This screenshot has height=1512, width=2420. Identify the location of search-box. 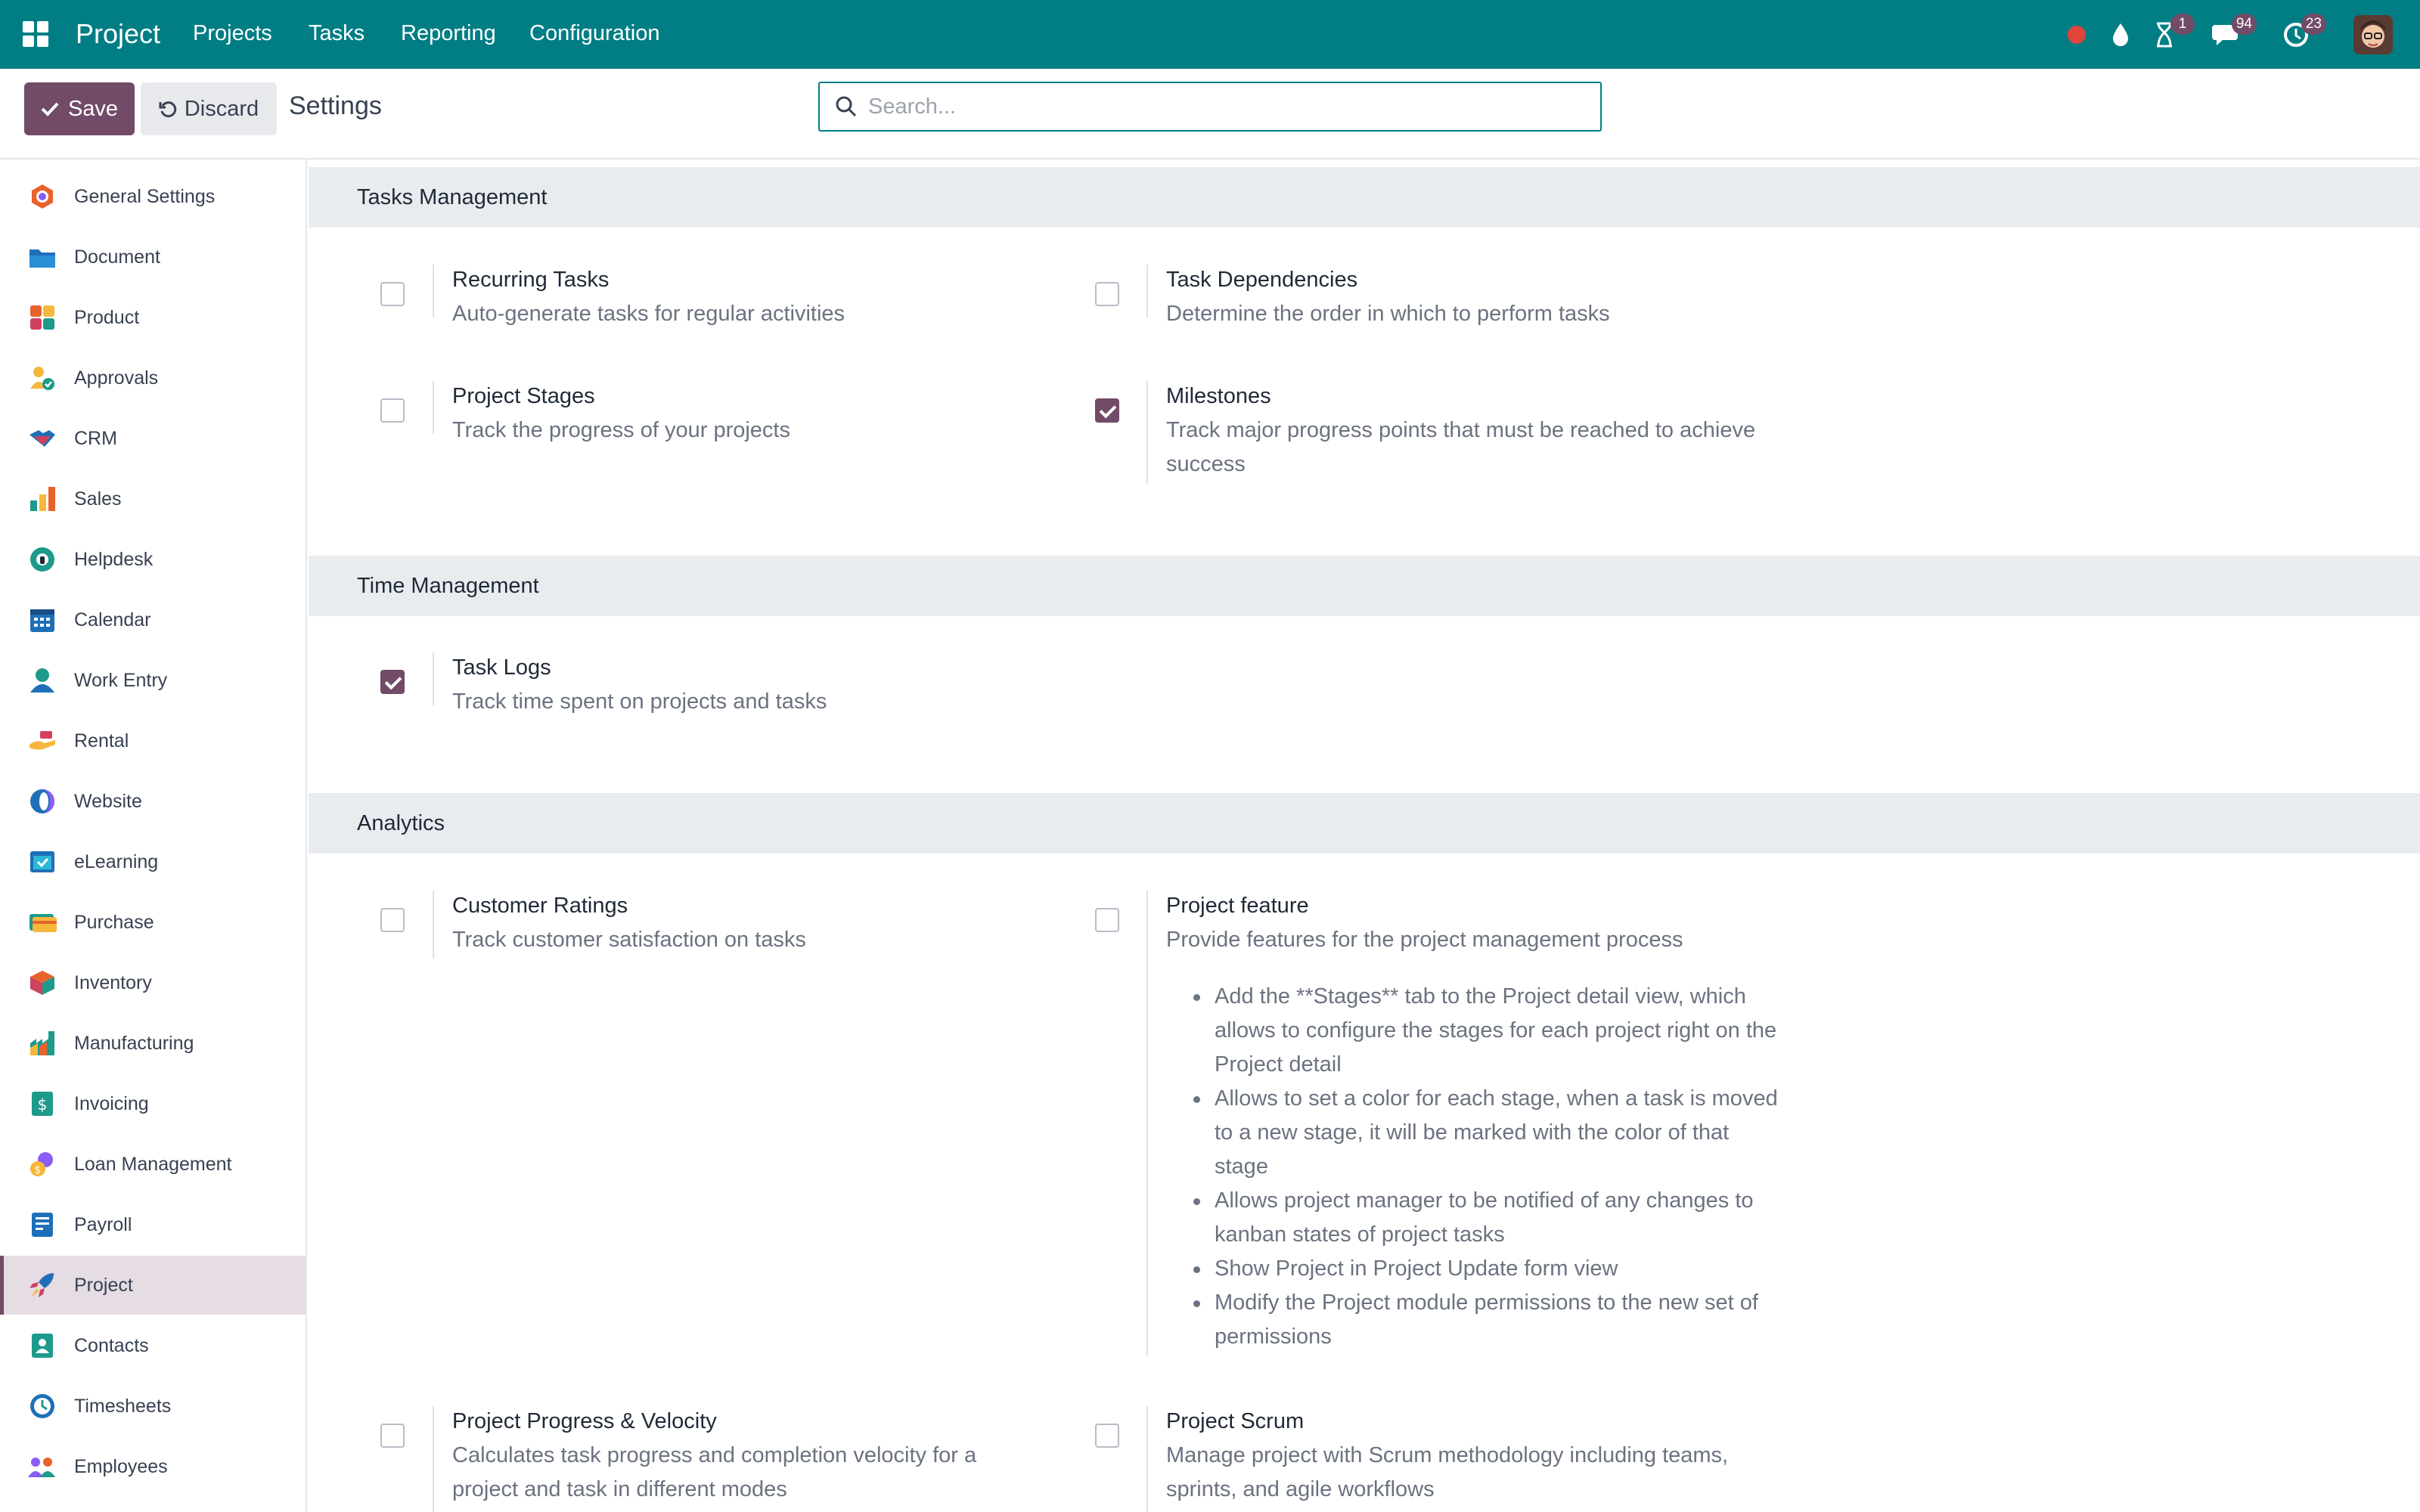
(1210, 107).